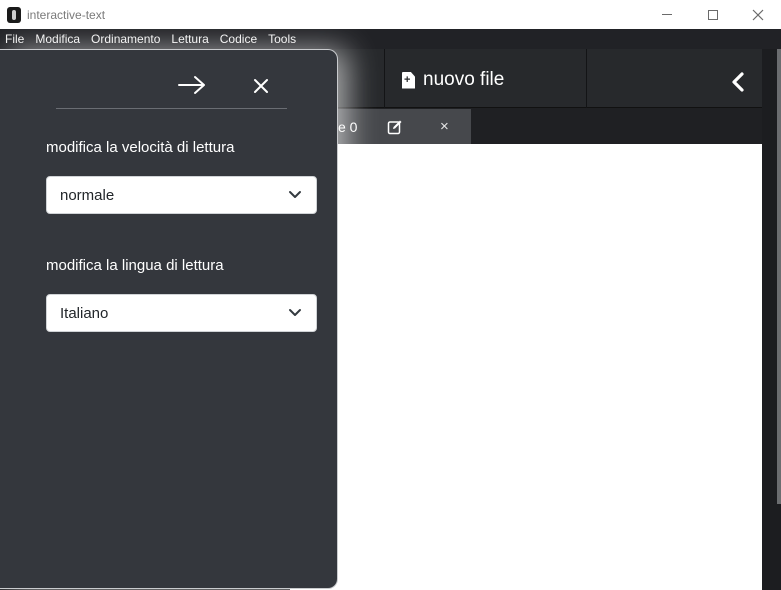 Image resolution: width=781 pixels, height=590 pixels. Describe the element at coordinates (464, 79) in the screenshot. I see `new-file-label: nuovo file` at that location.